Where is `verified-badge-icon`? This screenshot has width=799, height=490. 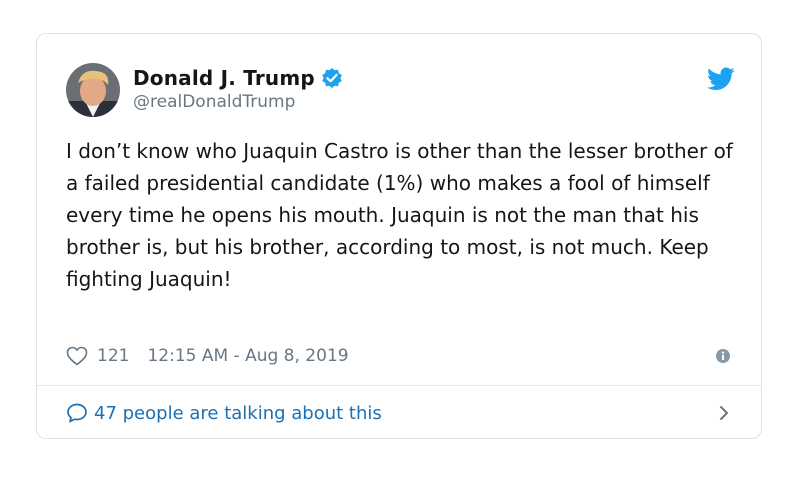
verified-badge-icon is located at coordinates (332, 78).